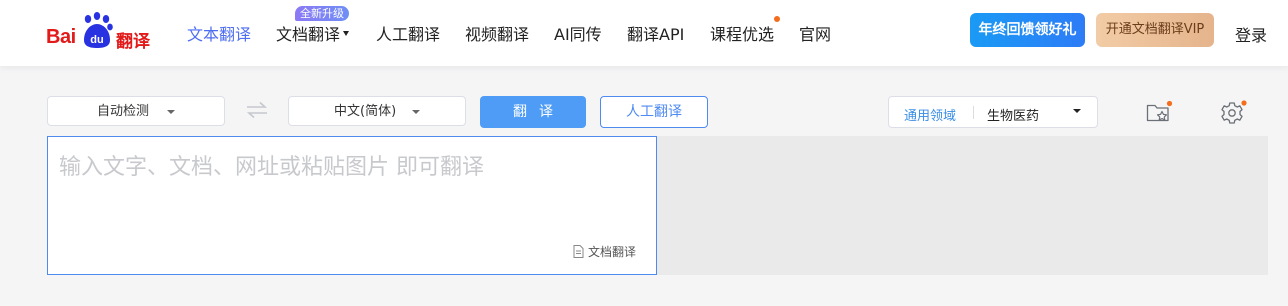  I want to click on nav-doc-translate-label: 文档翻译, so click(308, 34).